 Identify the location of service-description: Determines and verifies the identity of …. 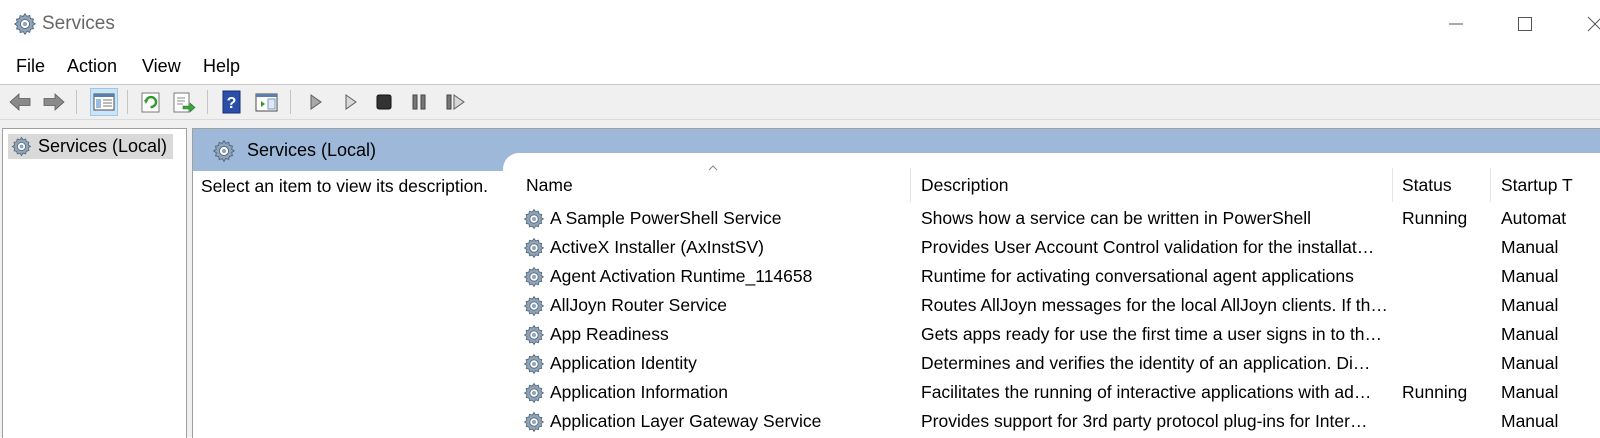
(1146, 363).